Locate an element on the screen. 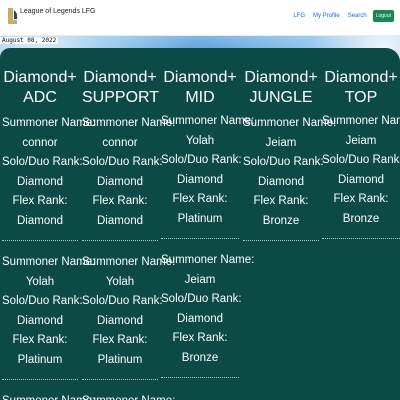  column-title-line1: Diamond+ MID is located at coordinates (200, 87).